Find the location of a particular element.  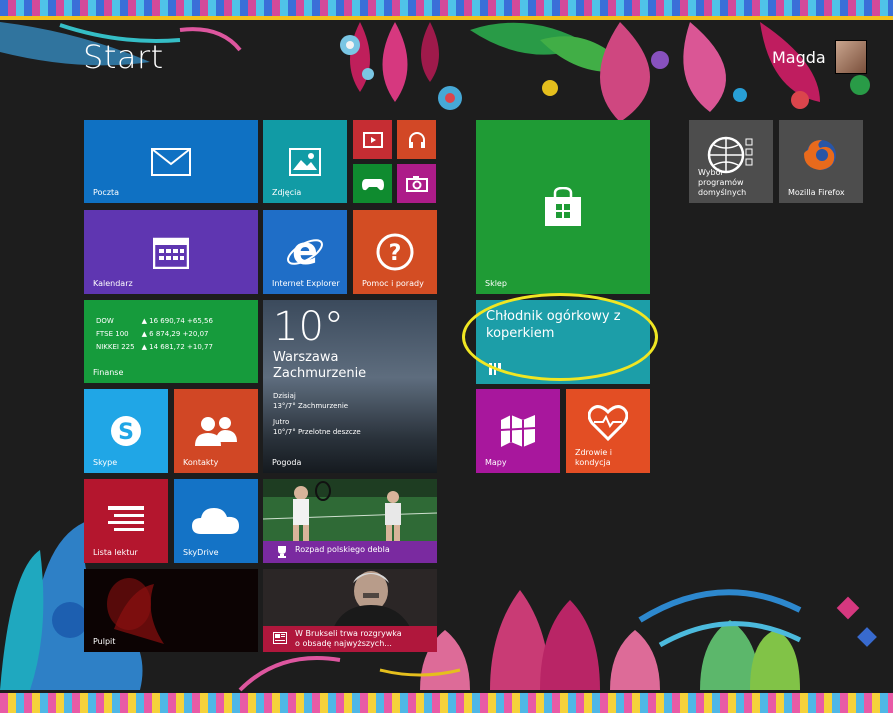

people-icon is located at coordinates (216, 431).